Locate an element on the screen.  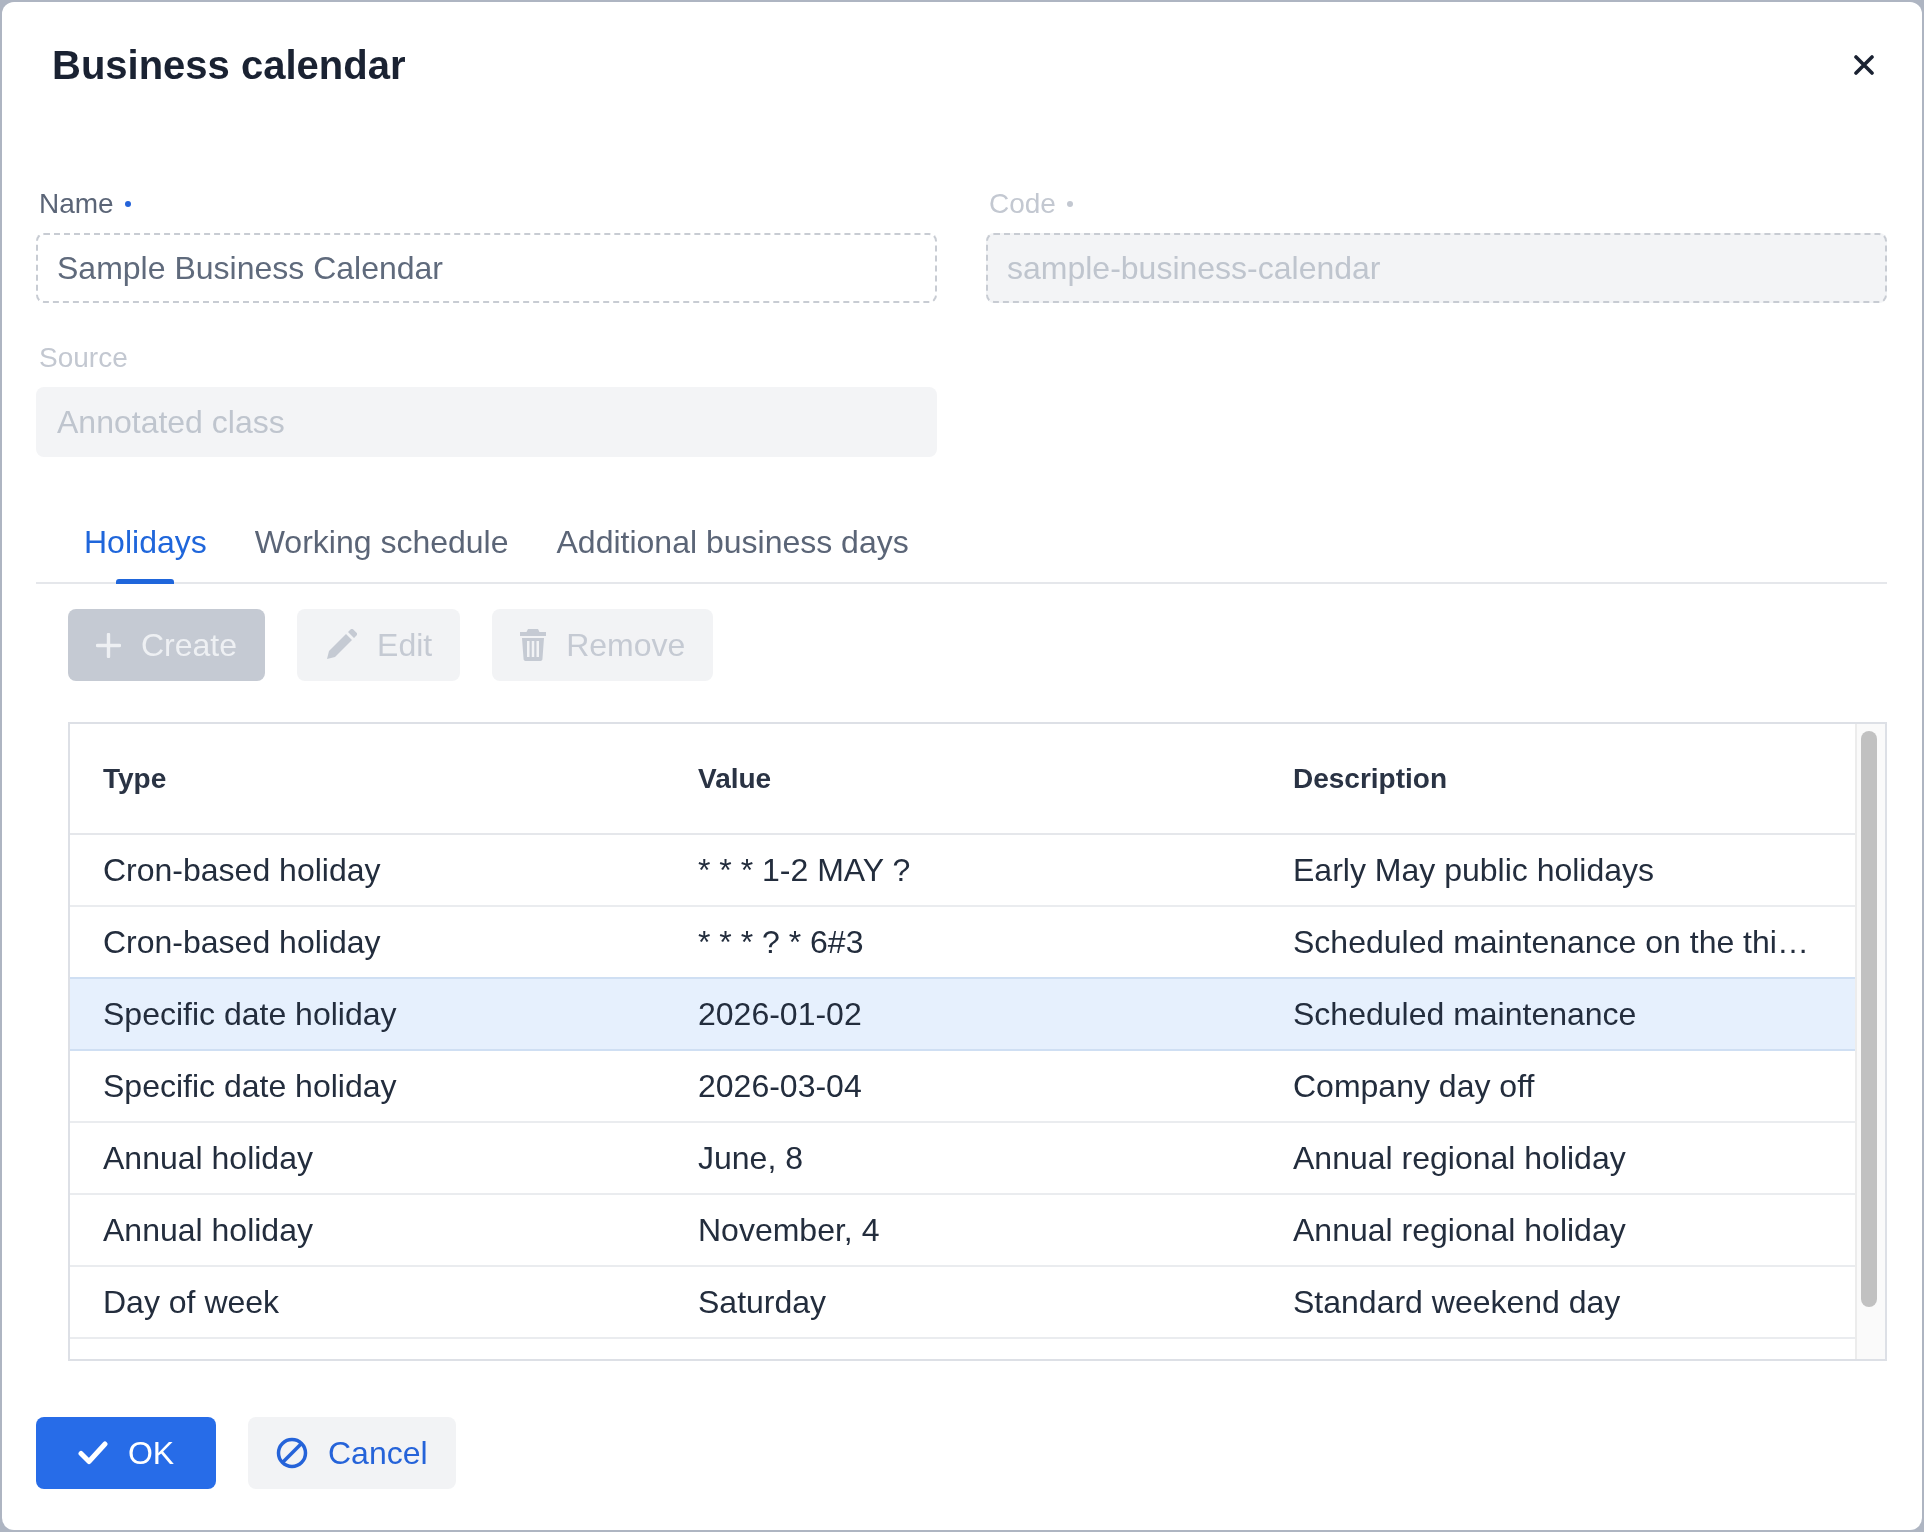
table-cell-text: Early May public holidays is located at coordinates (1474, 870).